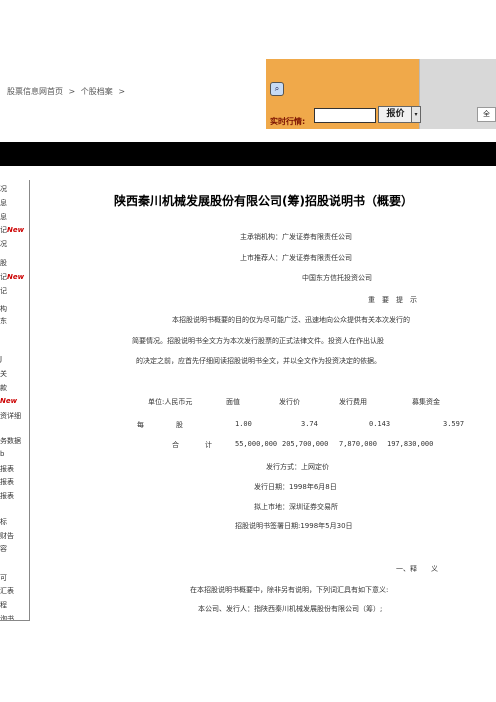 The image size is (496, 702). Describe the element at coordinates (358, 444) in the screenshot. I see `table-cell: 7,870,000` at that location.